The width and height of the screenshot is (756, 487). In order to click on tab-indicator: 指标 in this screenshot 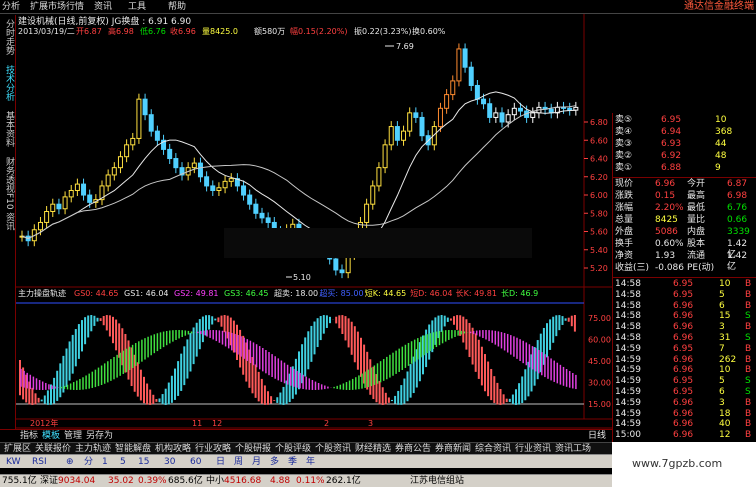, I will do `click(29, 436)`.